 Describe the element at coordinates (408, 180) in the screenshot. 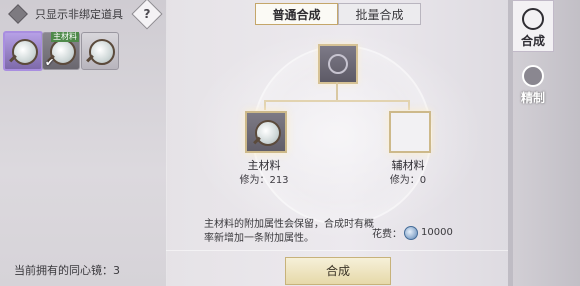

I see `aux-material-level: 修为：0` at that location.